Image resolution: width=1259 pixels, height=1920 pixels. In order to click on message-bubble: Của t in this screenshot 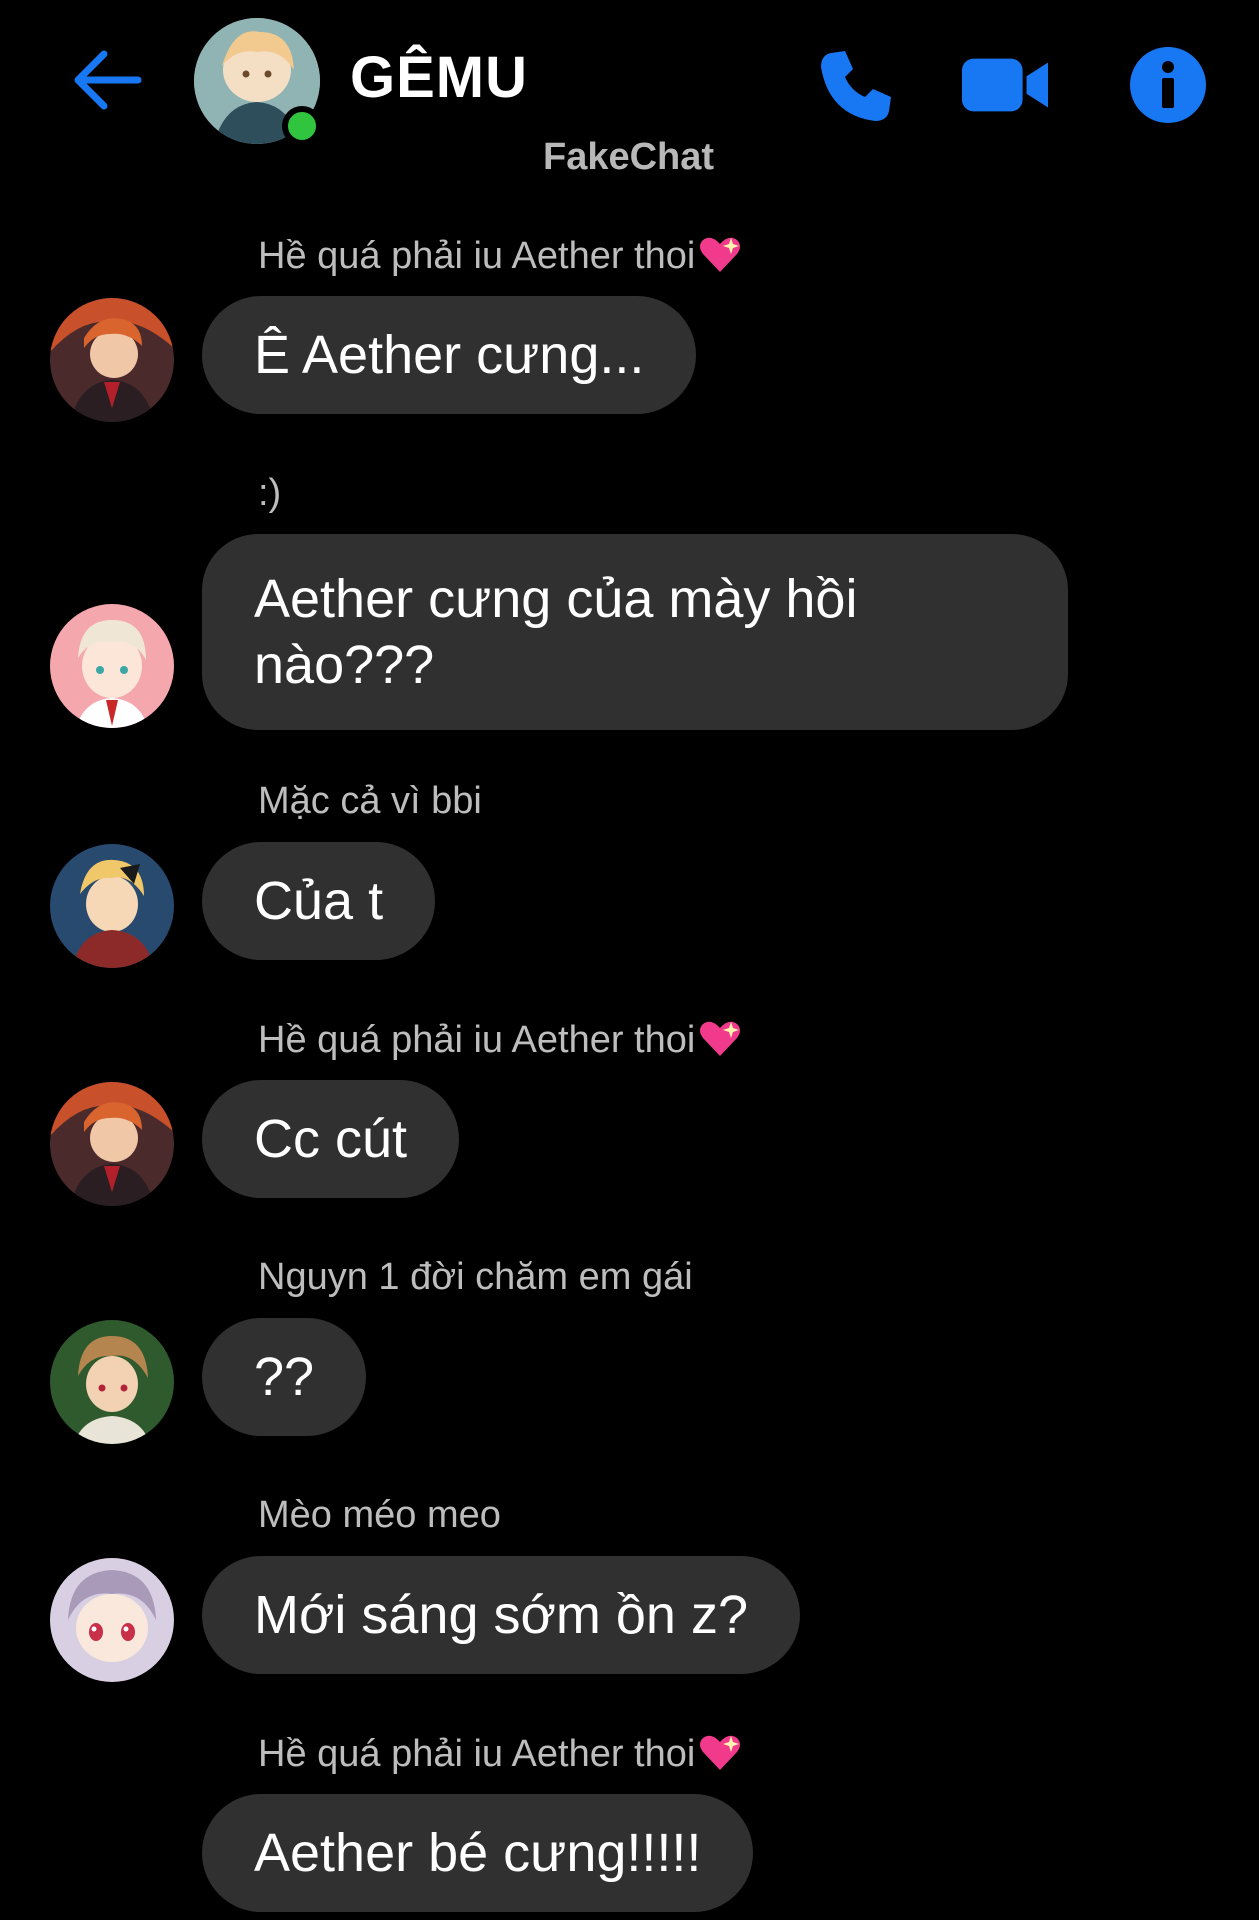, I will do `click(319, 901)`.